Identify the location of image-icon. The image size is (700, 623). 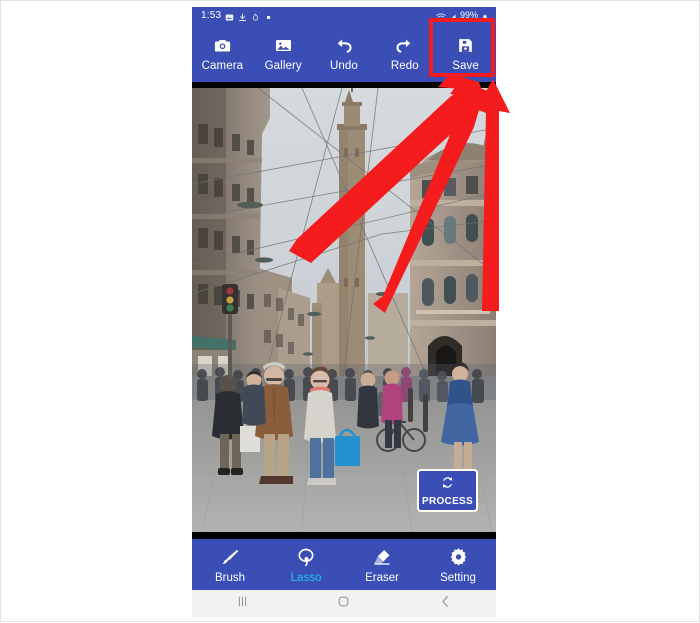
(229, 16).